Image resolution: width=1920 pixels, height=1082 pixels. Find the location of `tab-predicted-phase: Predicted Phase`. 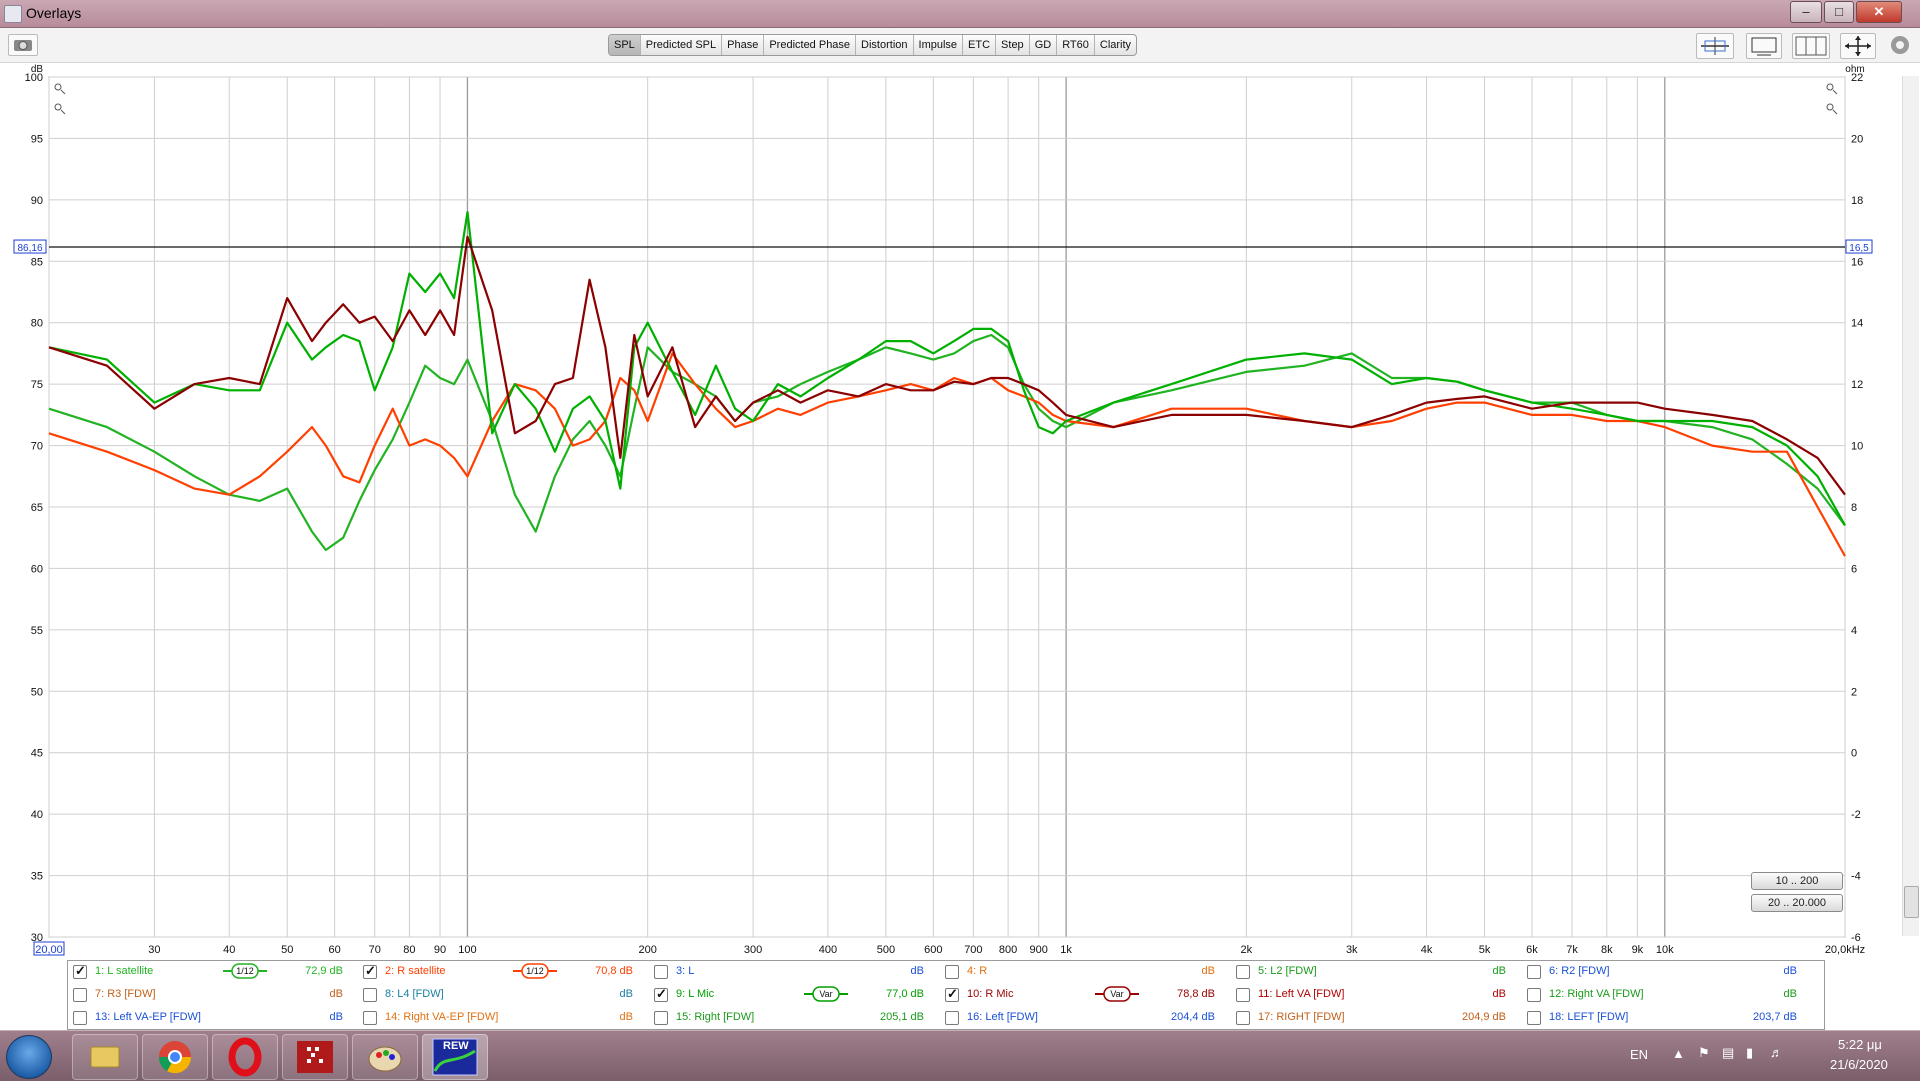

tab-predicted-phase: Predicted Phase is located at coordinates (810, 45).